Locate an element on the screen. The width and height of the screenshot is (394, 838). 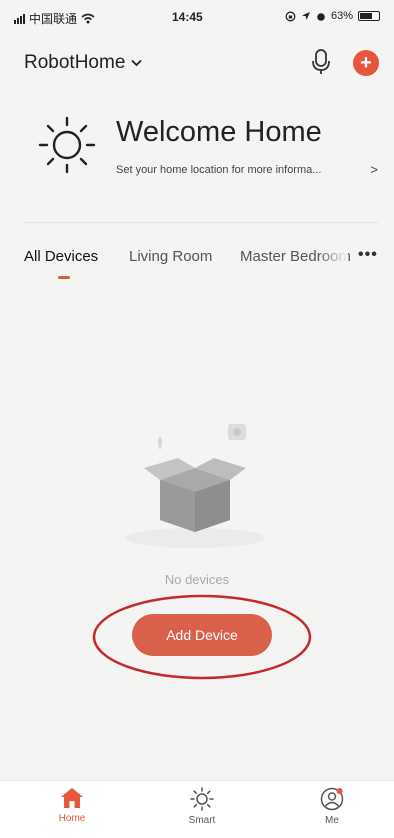
nav-home: Home is located at coordinates (72, 805).